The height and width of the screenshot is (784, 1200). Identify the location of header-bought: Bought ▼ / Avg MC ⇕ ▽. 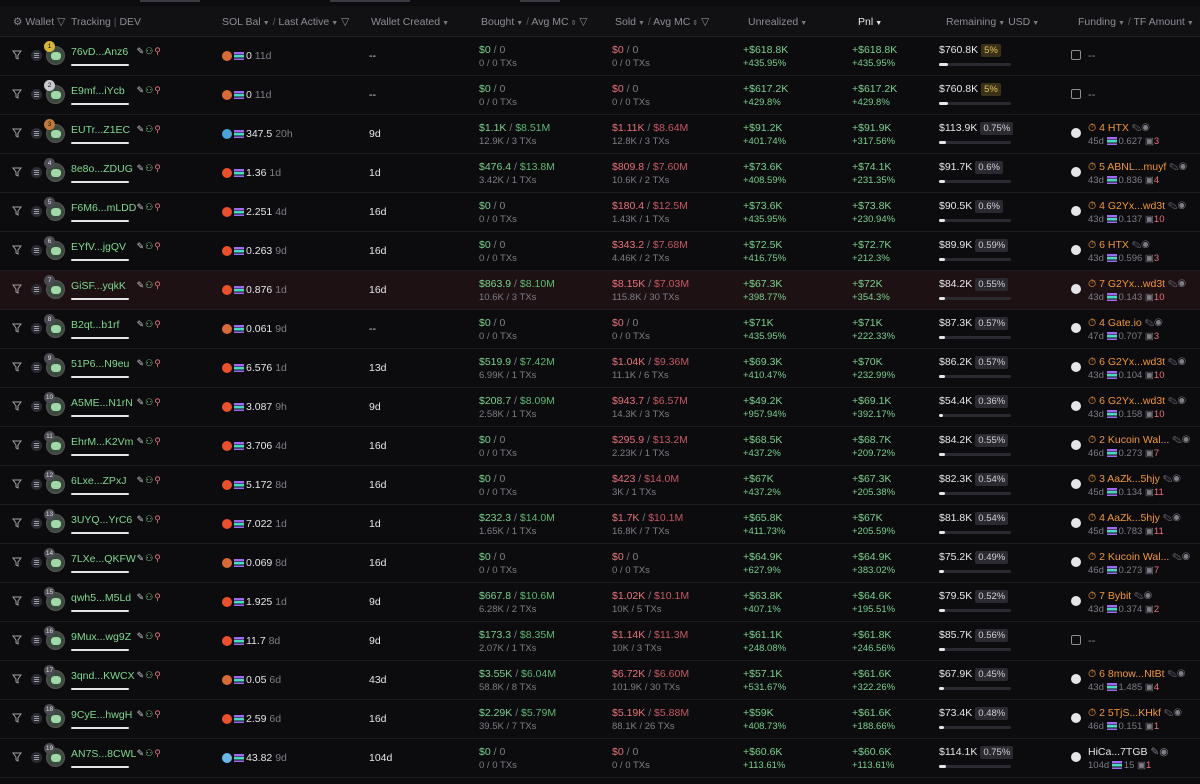
(534, 22).